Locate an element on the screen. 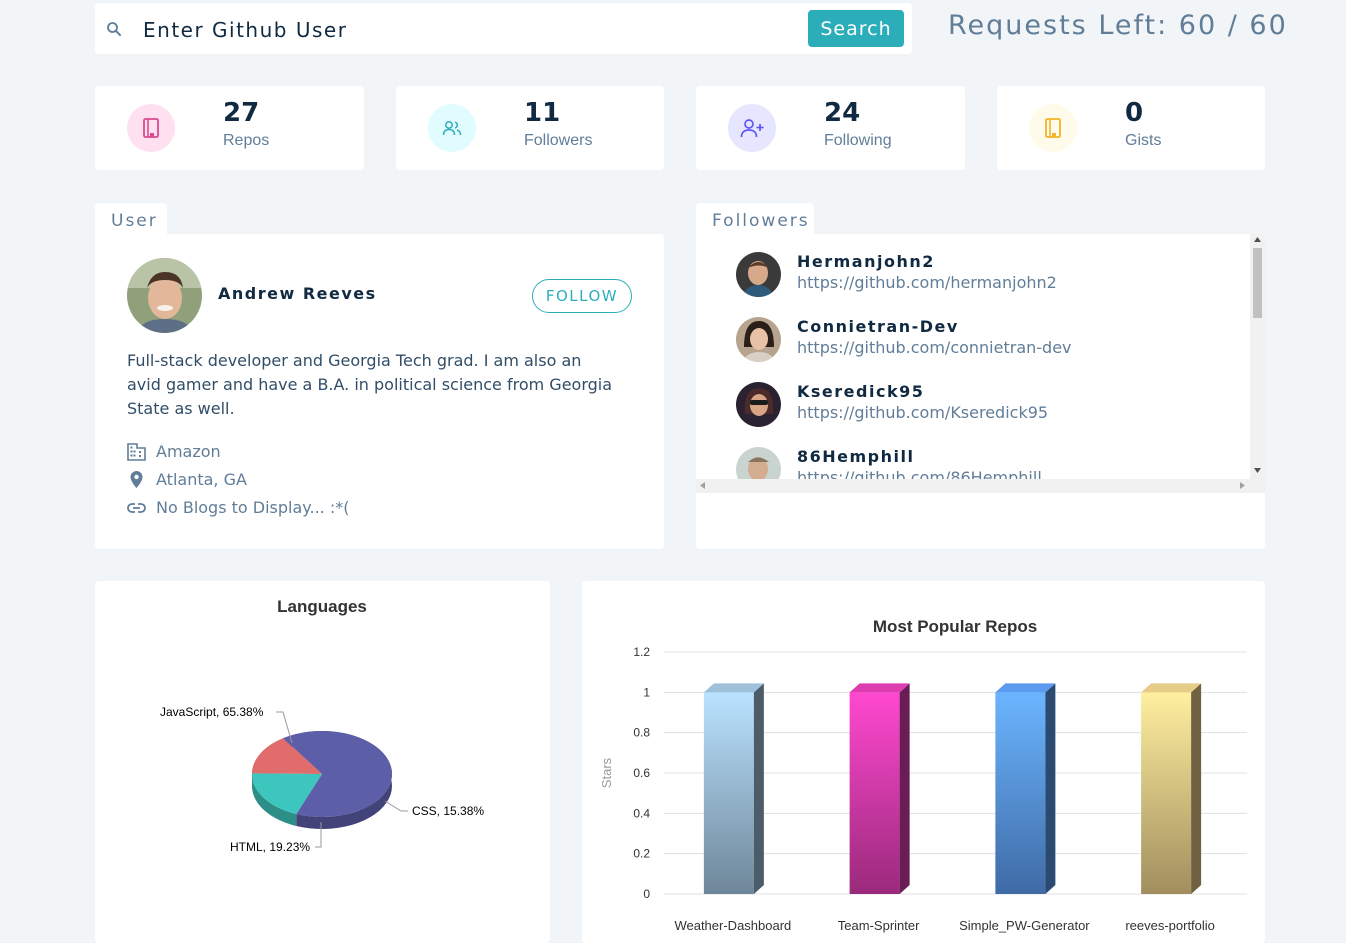 The image size is (1346, 943). y-tick-label: 0.4 is located at coordinates (641, 813).